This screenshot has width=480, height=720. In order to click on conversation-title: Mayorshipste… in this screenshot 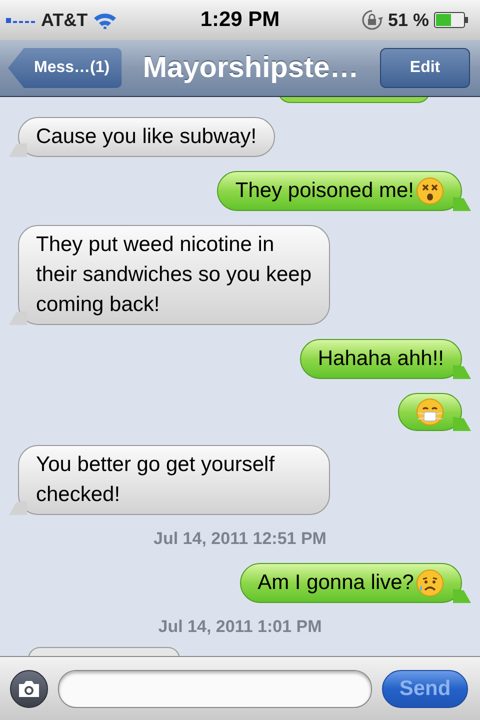, I will do `click(250, 68)`.